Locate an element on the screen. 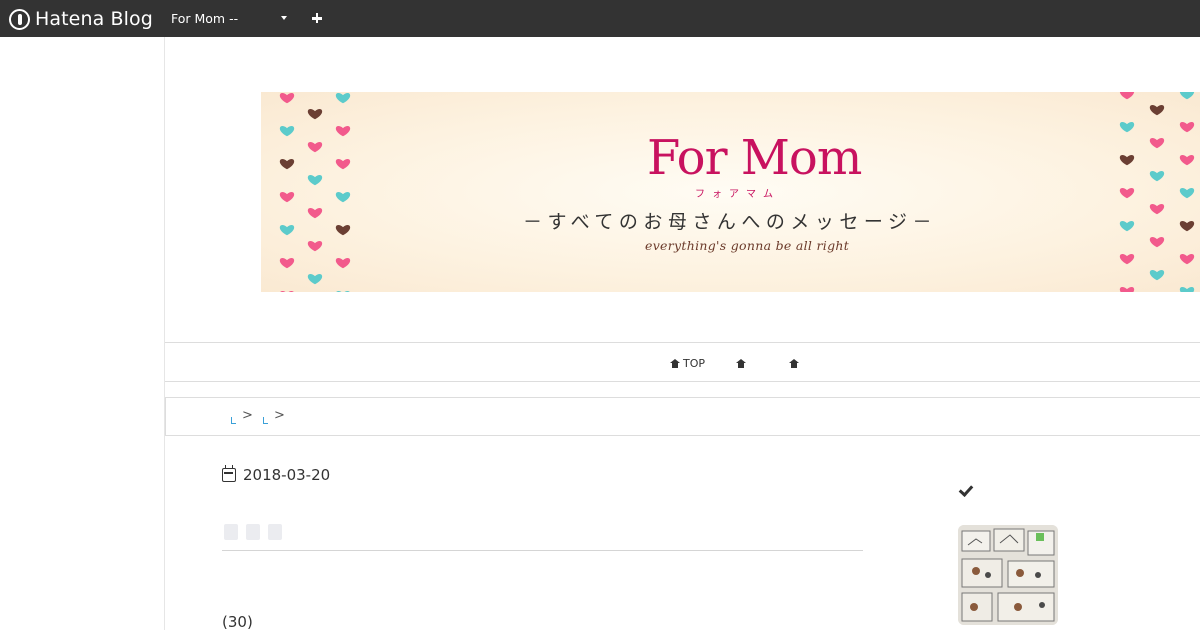 Image resolution: width=1200 pixels, height=630 pixels. banner-subtitle: －すべてのお母さんへのメッセージ－ is located at coordinates (730, 222).